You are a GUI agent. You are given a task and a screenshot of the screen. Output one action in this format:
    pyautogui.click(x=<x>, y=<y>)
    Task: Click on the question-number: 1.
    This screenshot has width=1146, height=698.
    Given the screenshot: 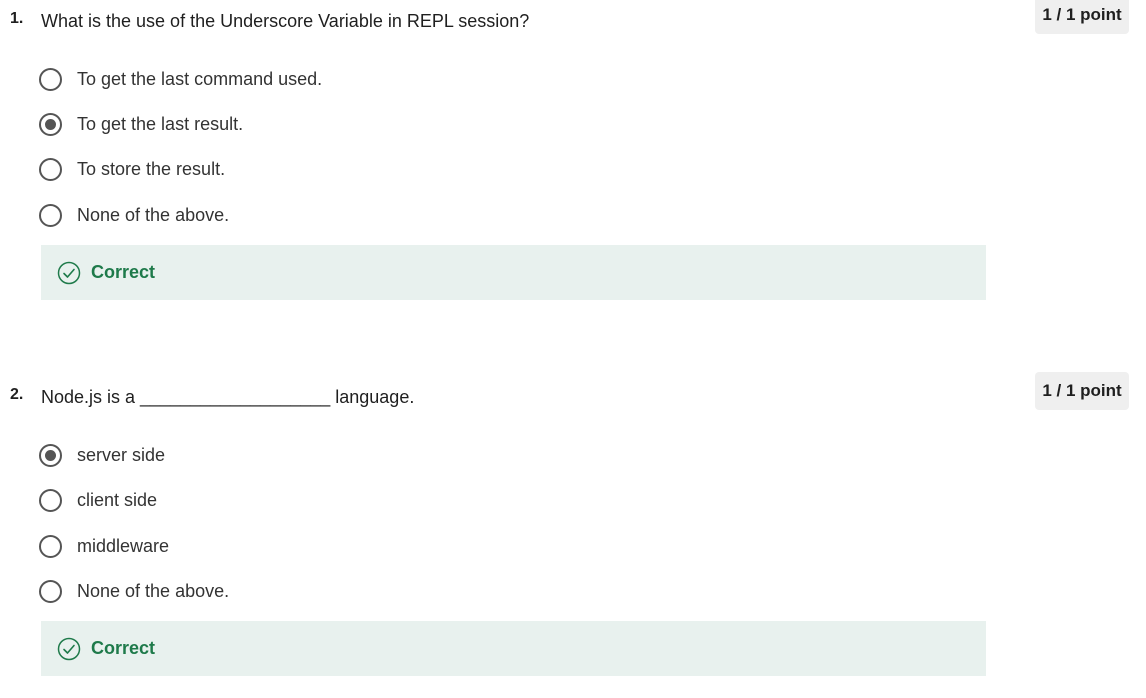 What is the action you would take?
    pyautogui.click(x=17, y=18)
    